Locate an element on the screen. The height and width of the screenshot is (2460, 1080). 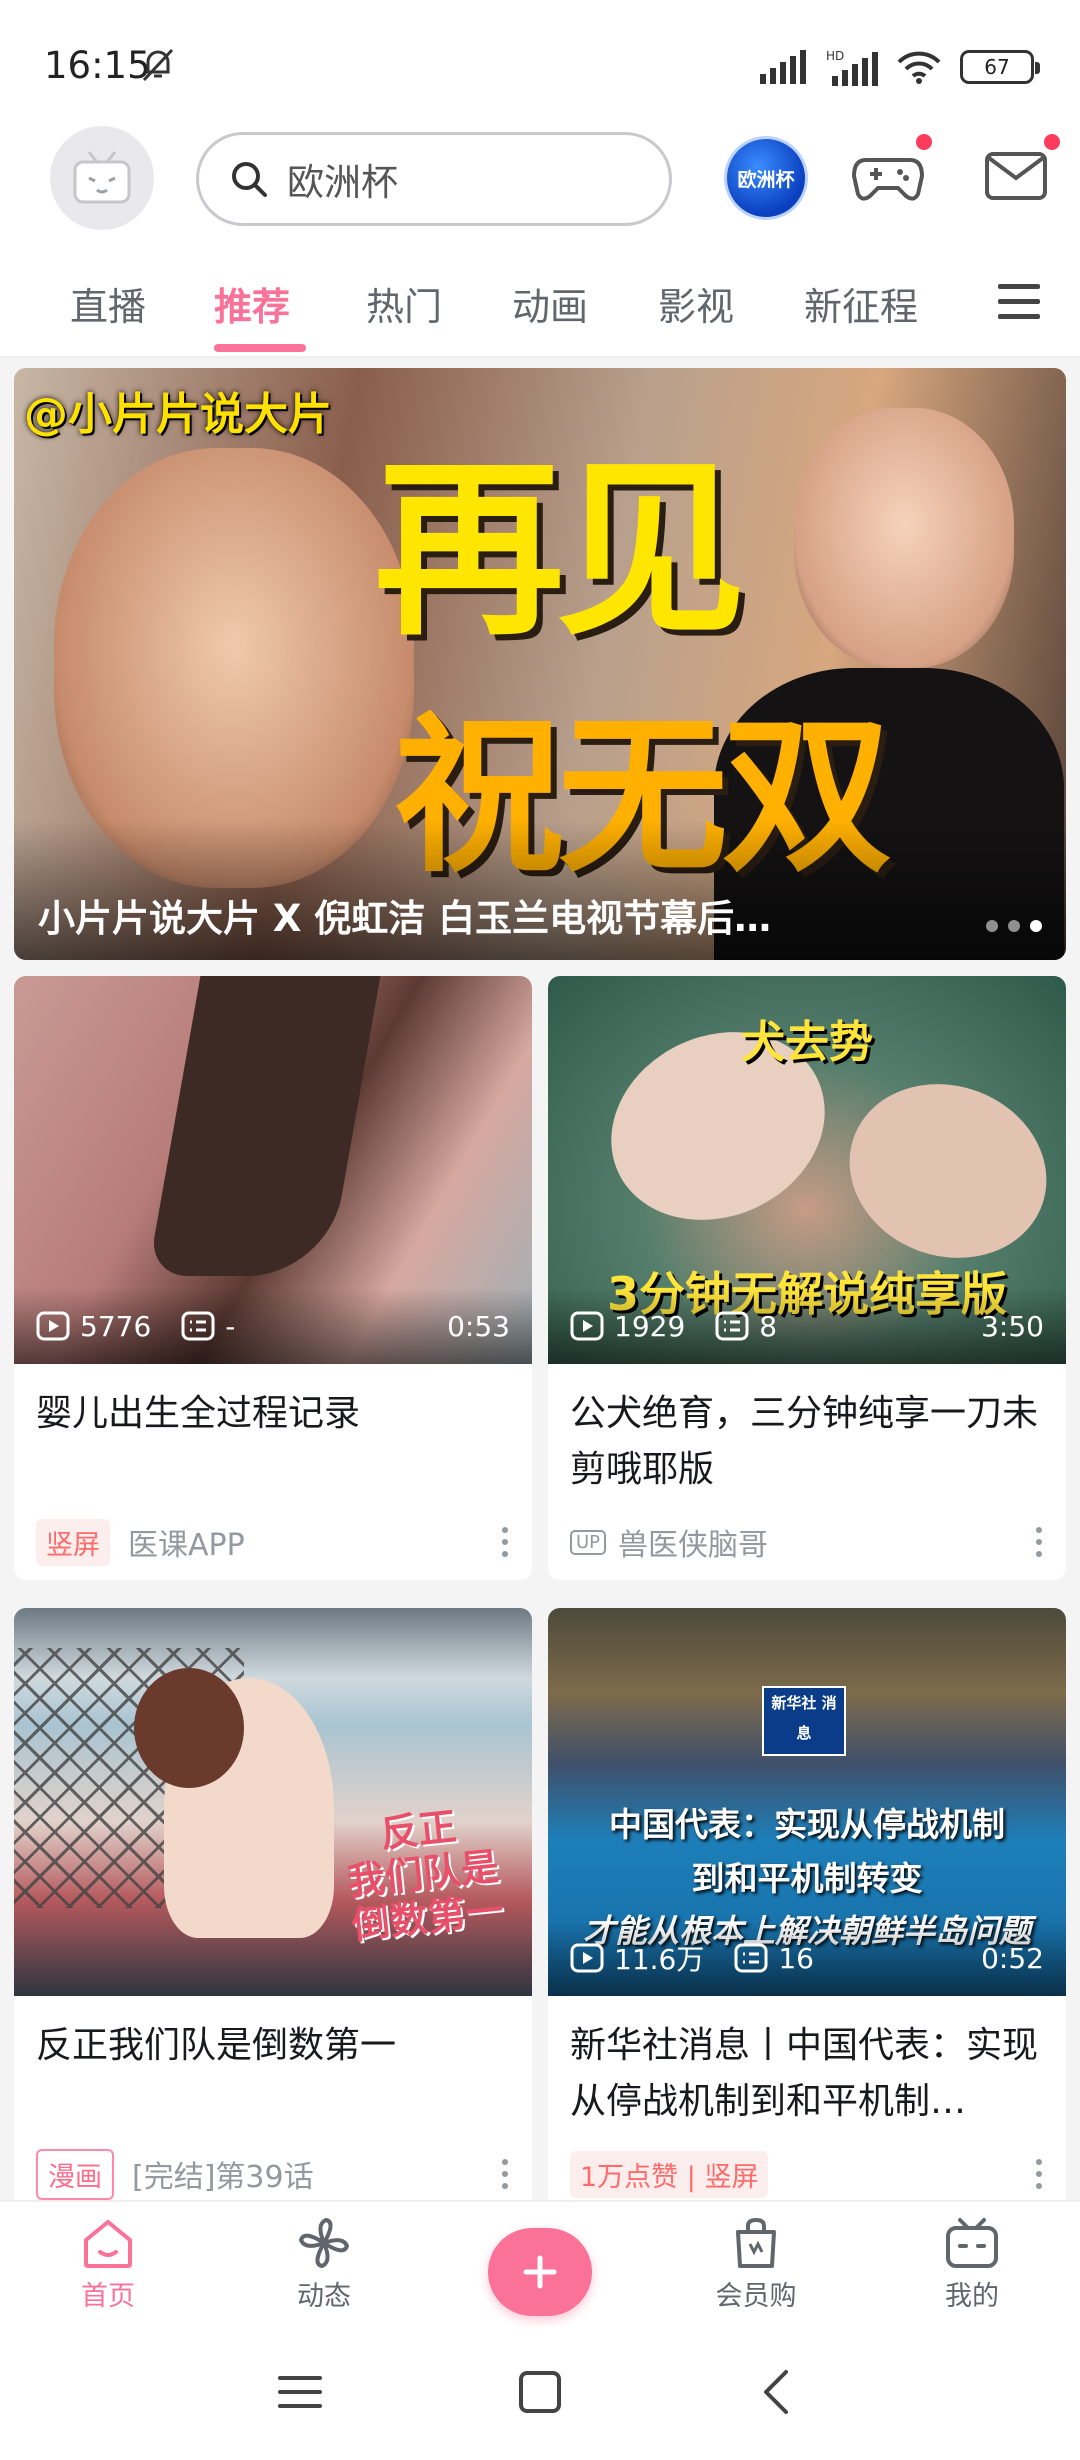
video-author: 兽医侠脑哥 is located at coordinates (693, 1542).